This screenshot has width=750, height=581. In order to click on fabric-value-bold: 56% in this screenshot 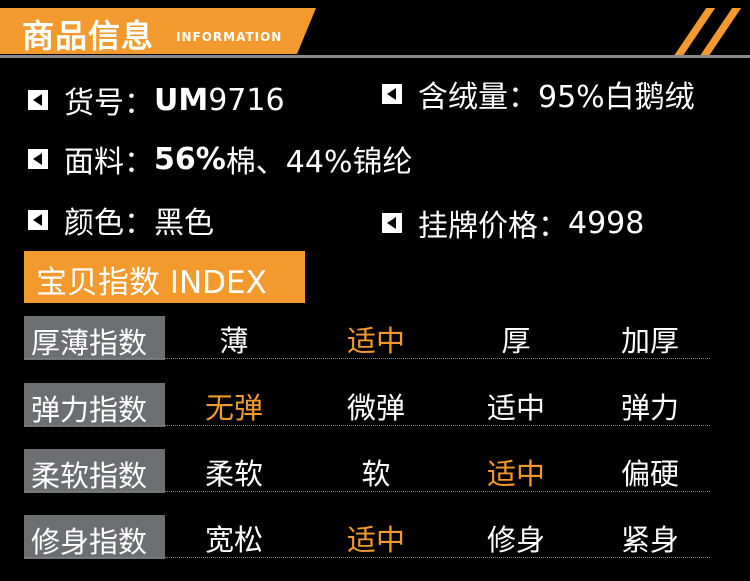, I will do `click(190, 159)`.